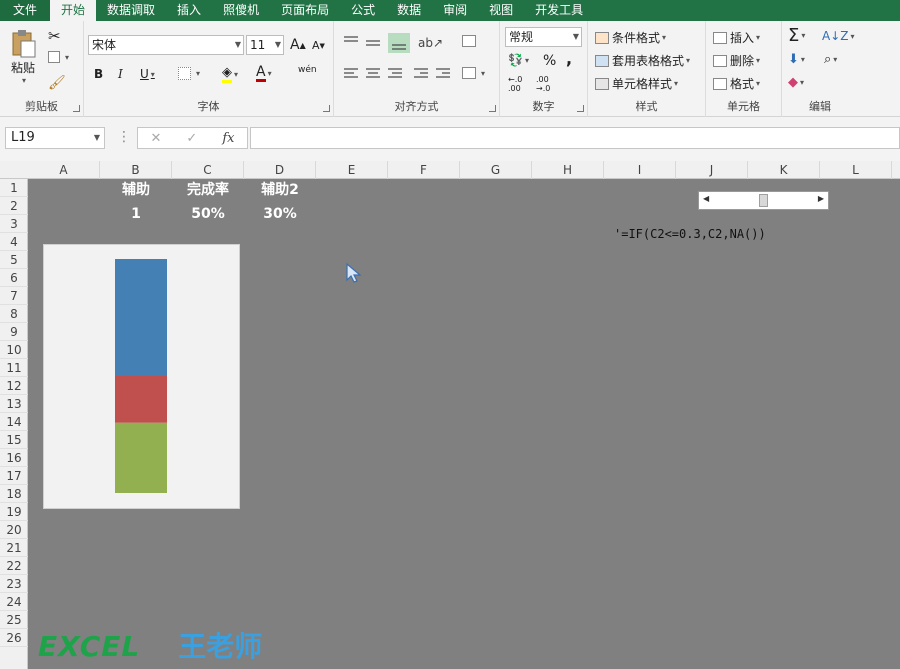 The height and width of the screenshot is (669, 900). I want to click on font-color-button: A ▾, so click(264, 73).